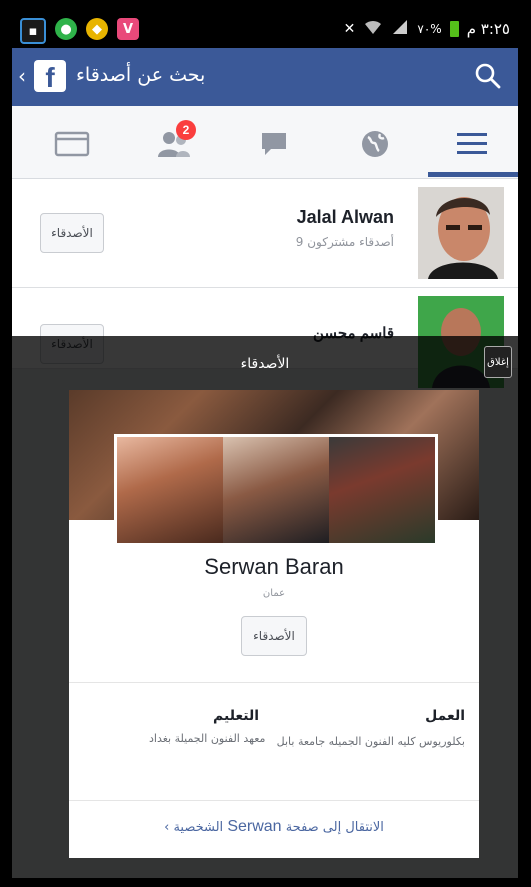 The width and height of the screenshot is (531, 887). What do you see at coordinates (334, 827) in the screenshot?
I see `goto-prefix: الانتقال إلى صفحة` at bounding box center [334, 827].